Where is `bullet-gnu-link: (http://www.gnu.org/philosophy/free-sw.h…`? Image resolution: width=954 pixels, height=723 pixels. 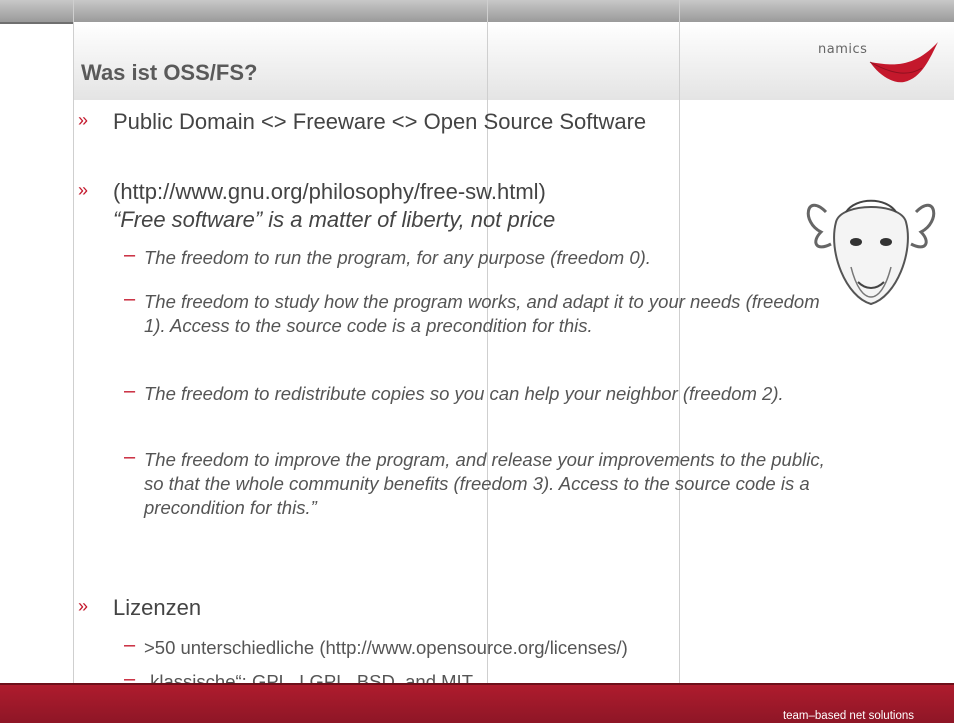
bullet-gnu-link: (http://www.gnu.org/philosophy/free-sw.h… is located at coordinates (329, 191).